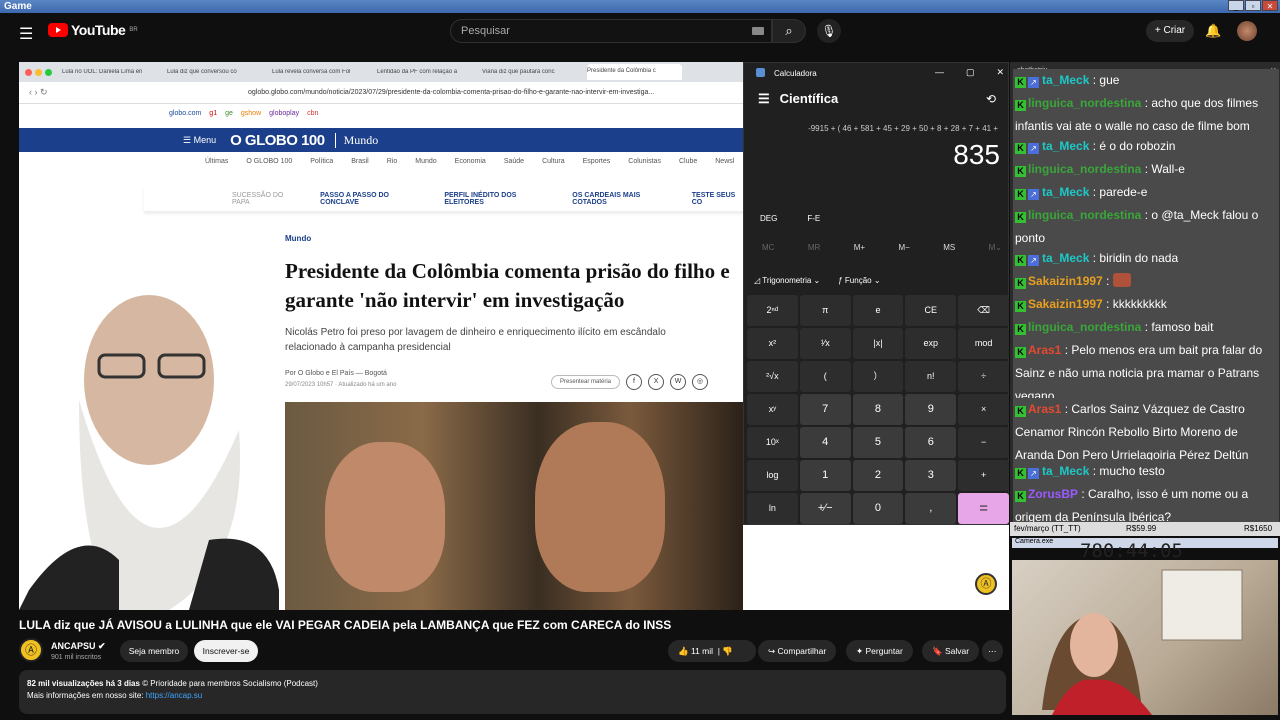 The width and height of the screenshot is (1280, 720). Describe the element at coordinates (644, 161) in the screenshot. I see `site-nav-link: Colunistas` at that location.